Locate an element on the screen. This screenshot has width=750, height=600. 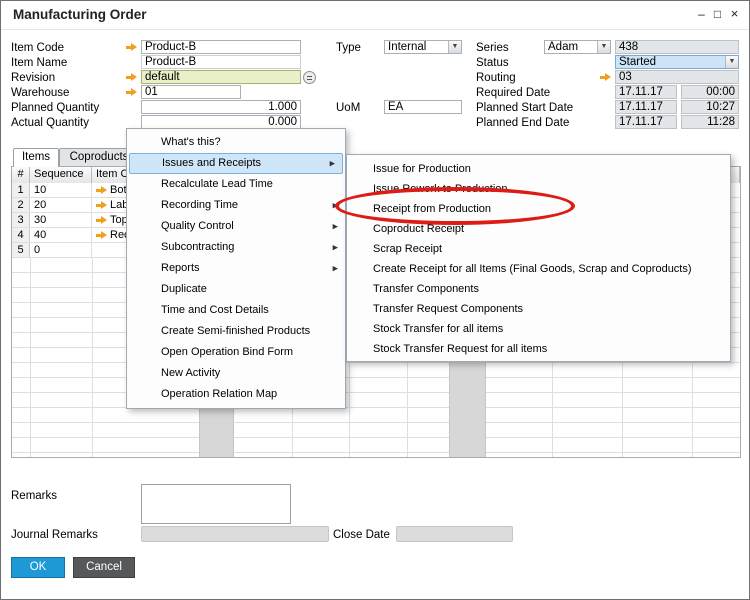
row-sequence: 30 is located at coordinates (61, 220).